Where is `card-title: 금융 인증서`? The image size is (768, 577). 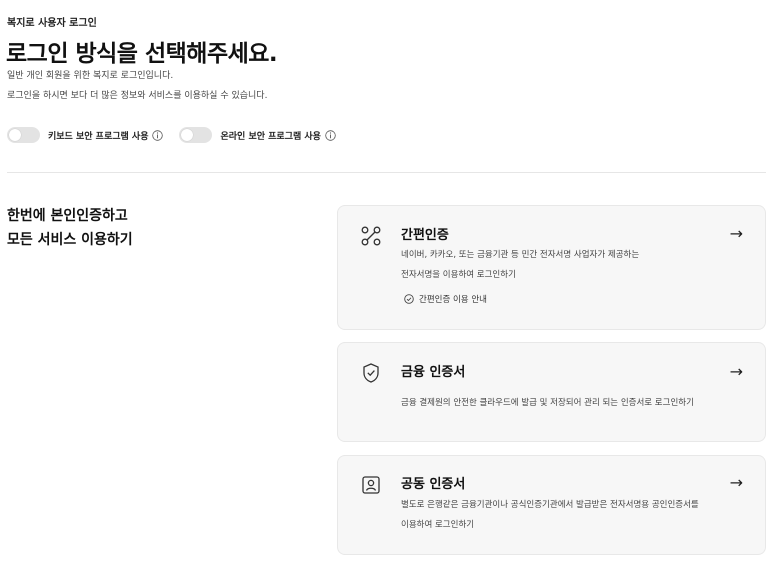
card-title: 금융 인증서 is located at coordinates (433, 372).